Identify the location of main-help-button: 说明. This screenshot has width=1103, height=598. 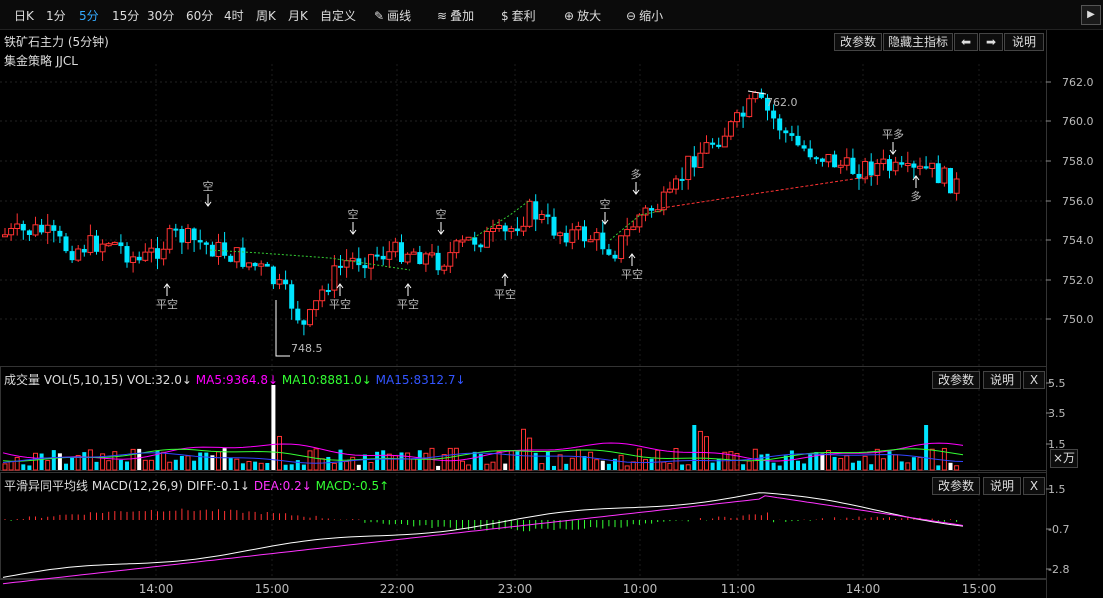
(1024, 42).